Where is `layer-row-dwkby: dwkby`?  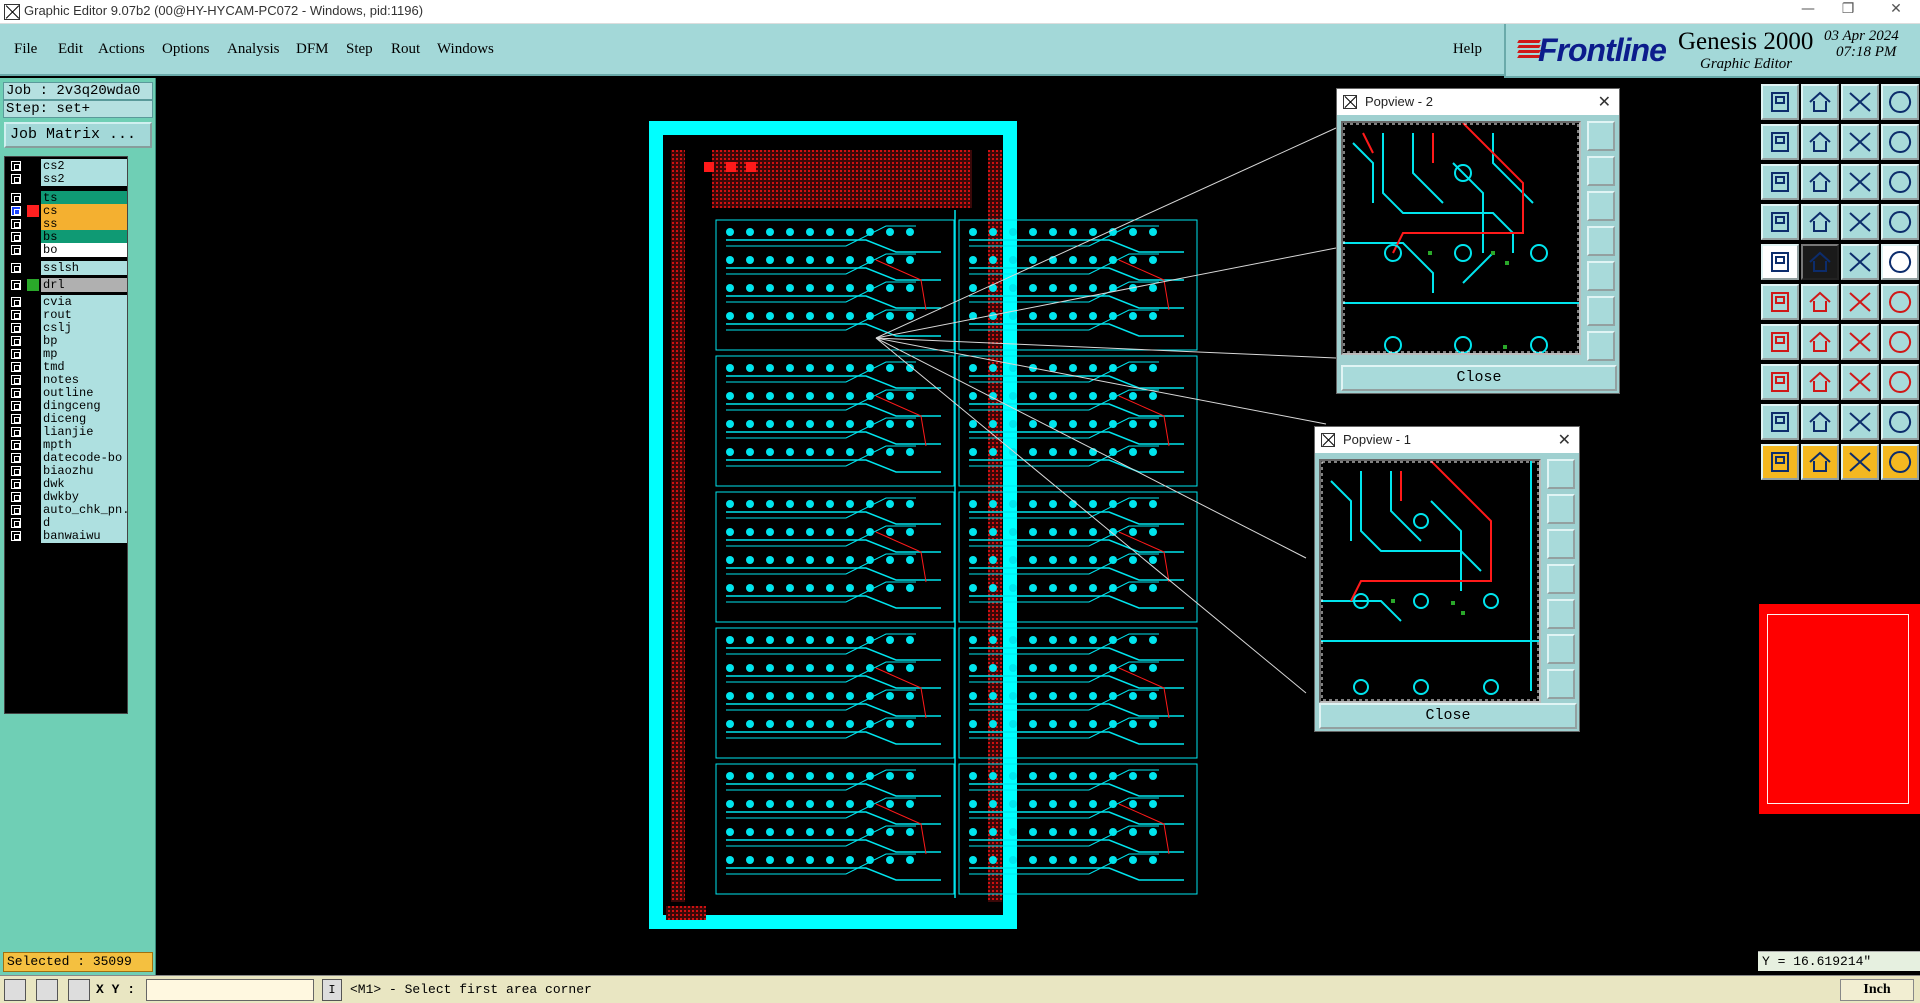 layer-row-dwkby: dwkby is located at coordinates (67, 497).